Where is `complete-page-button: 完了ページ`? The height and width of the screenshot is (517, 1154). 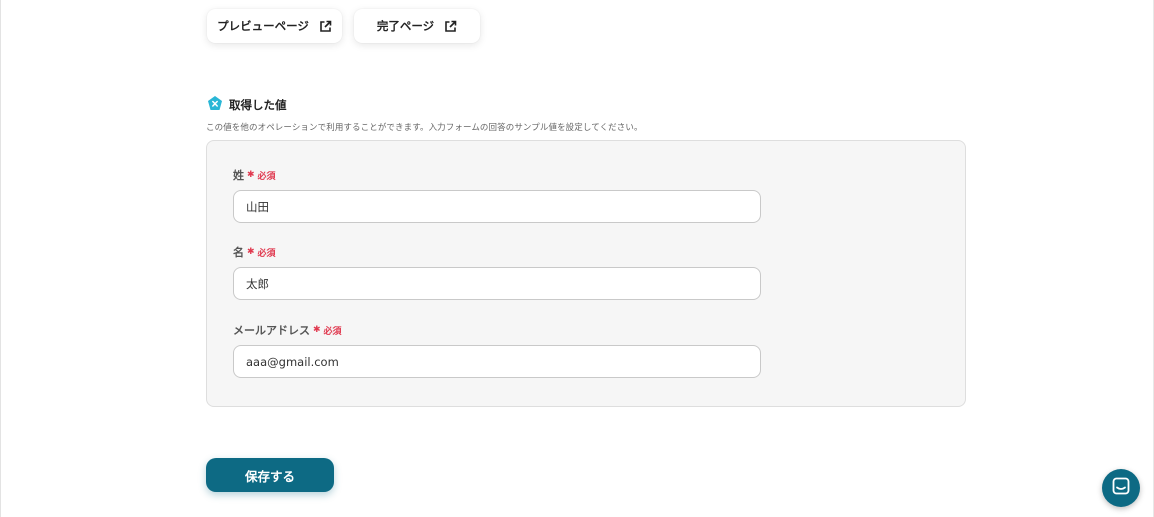 complete-page-button: 完了ページ is located at coordinates (417, 26).